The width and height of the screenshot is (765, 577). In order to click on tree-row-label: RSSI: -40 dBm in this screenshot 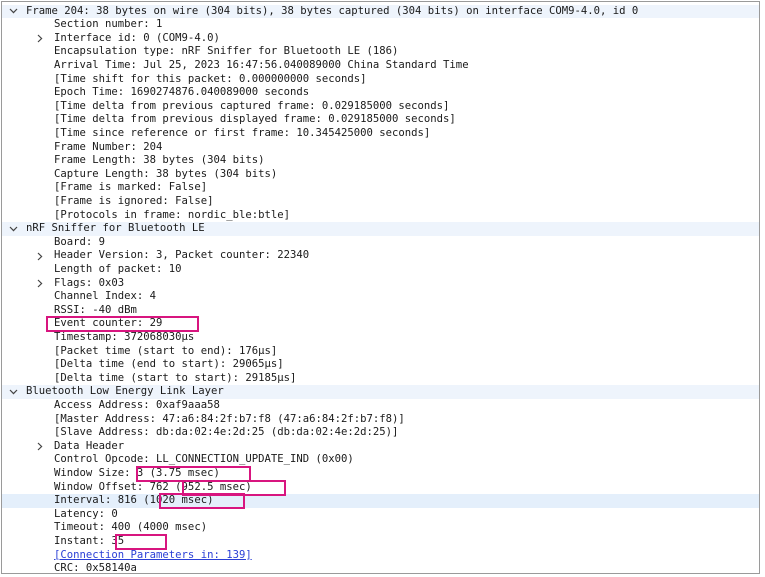, I will do `click(95, 309)`.